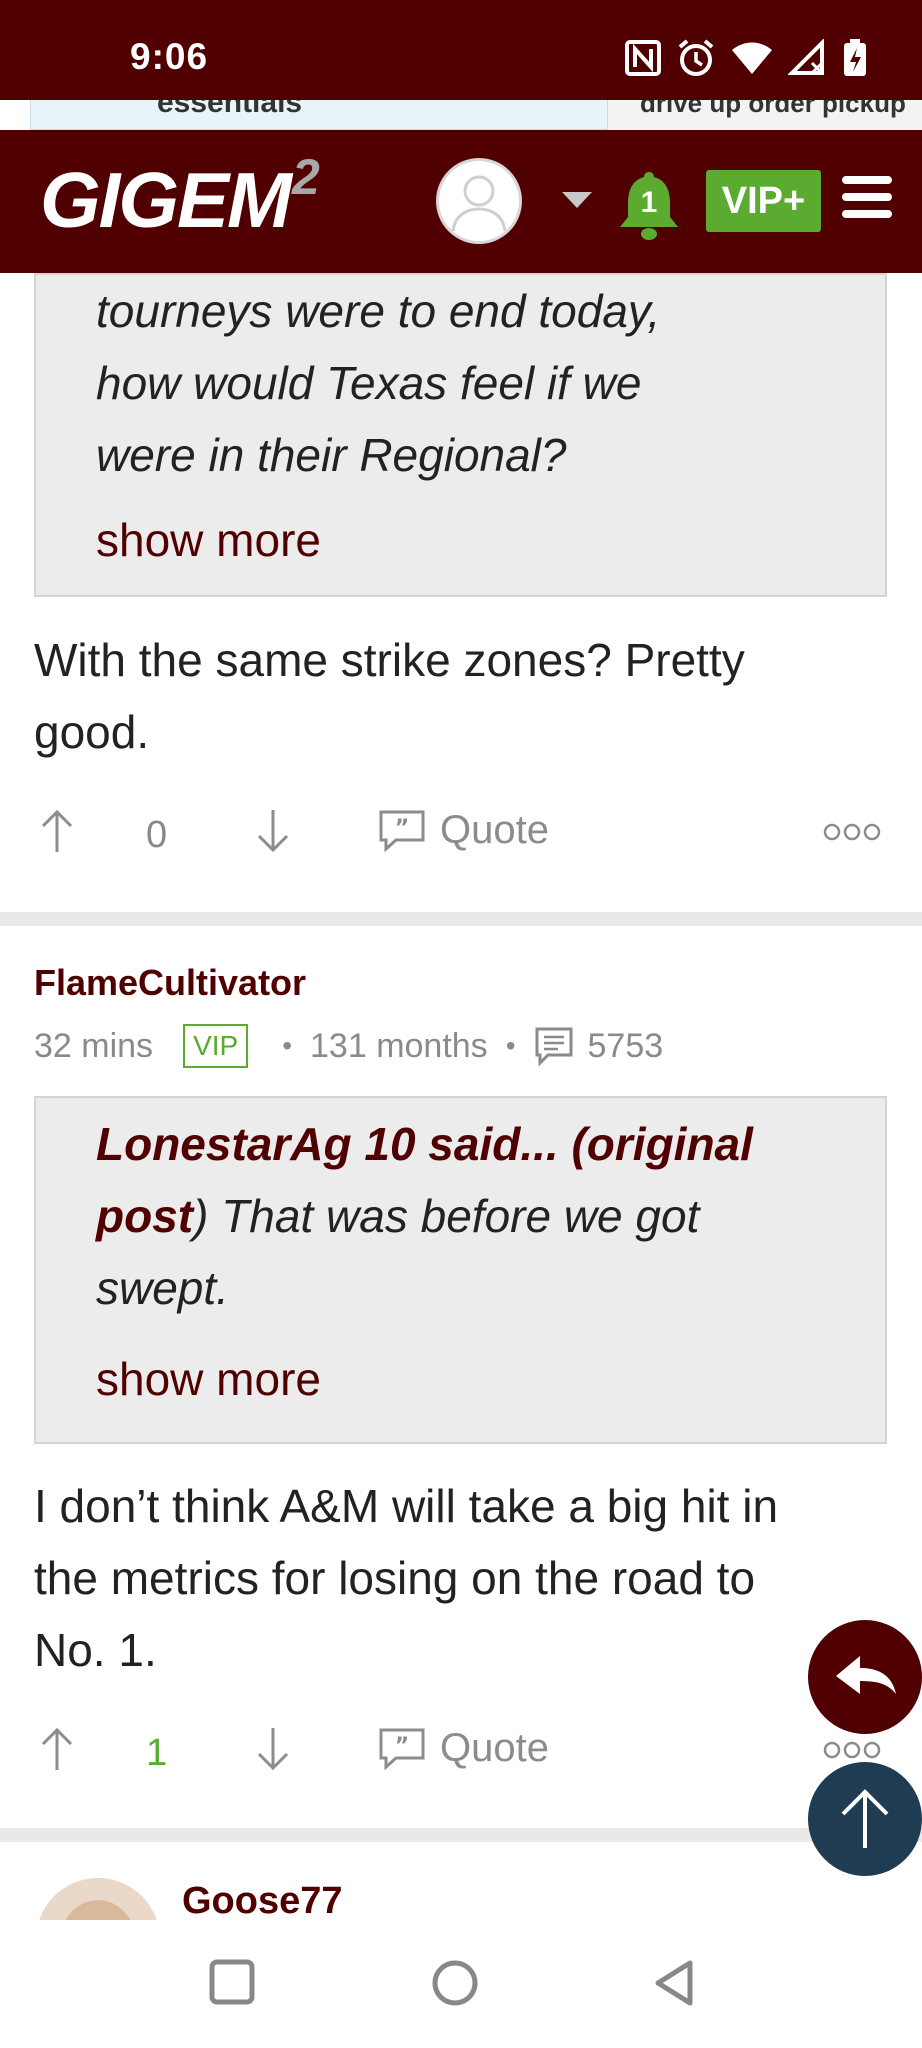 The image size is (922, 2048). What do you see at coordinates (306, 177) in the screenshot?
I see `logo-superscript: 2` at bounding box center [306, 177].